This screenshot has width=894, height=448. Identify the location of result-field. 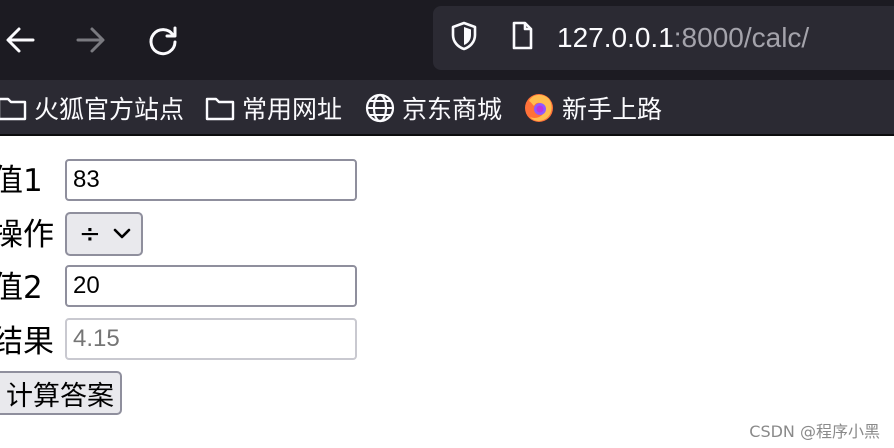
(211, 339).